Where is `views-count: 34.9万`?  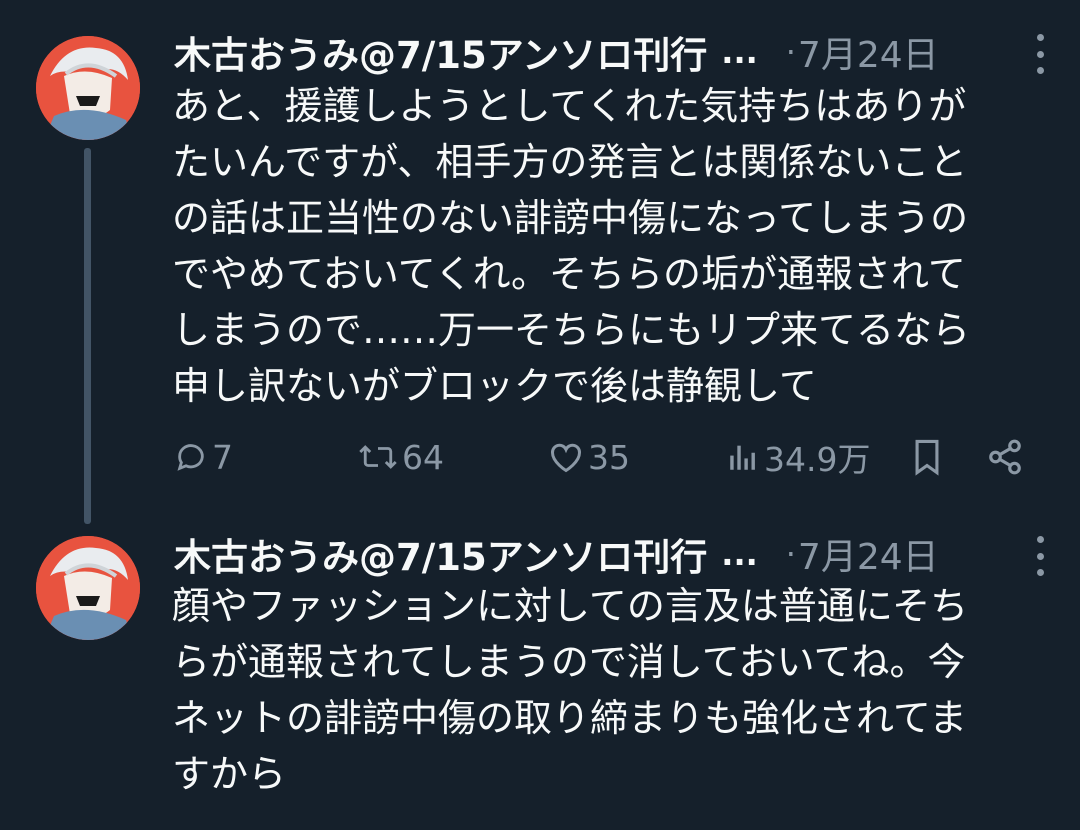 views-count: 34.9万 is located at coordinates (817, 459).